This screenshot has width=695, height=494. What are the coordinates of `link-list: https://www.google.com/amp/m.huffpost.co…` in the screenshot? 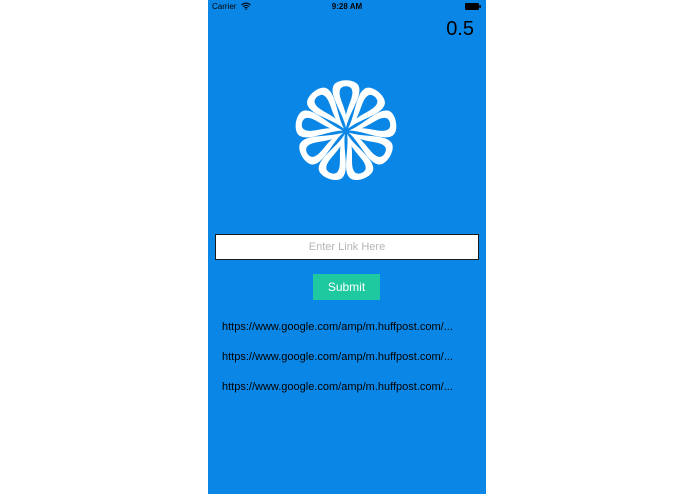 It's located at (351, 365).